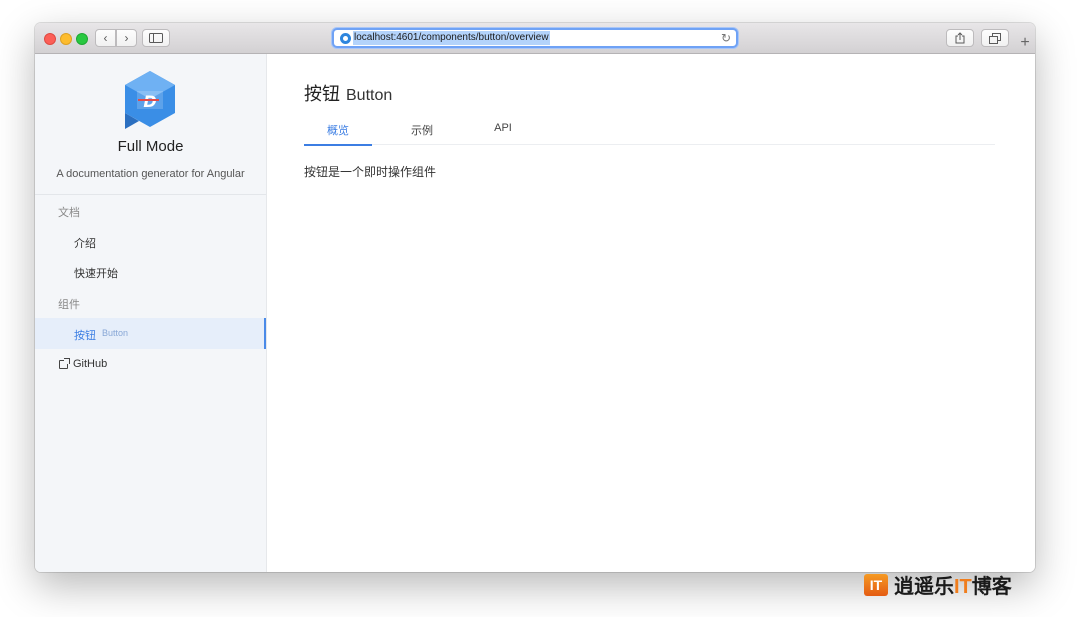  I want to click on brand-description: A documentation generator for Angular, so click(150, 174).